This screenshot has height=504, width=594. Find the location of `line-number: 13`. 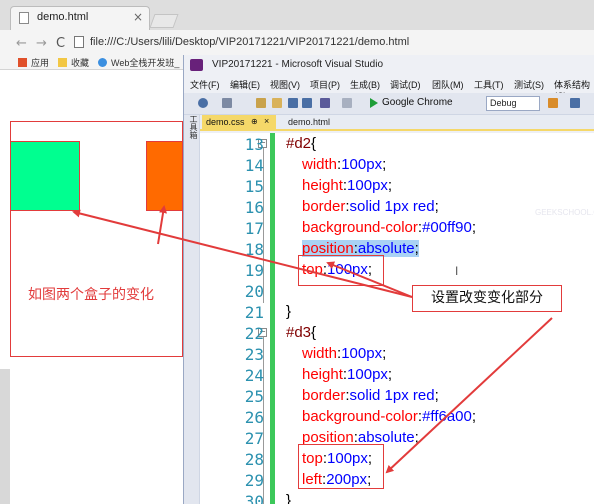

line-number: 13 is located at coordinates (254, 144).